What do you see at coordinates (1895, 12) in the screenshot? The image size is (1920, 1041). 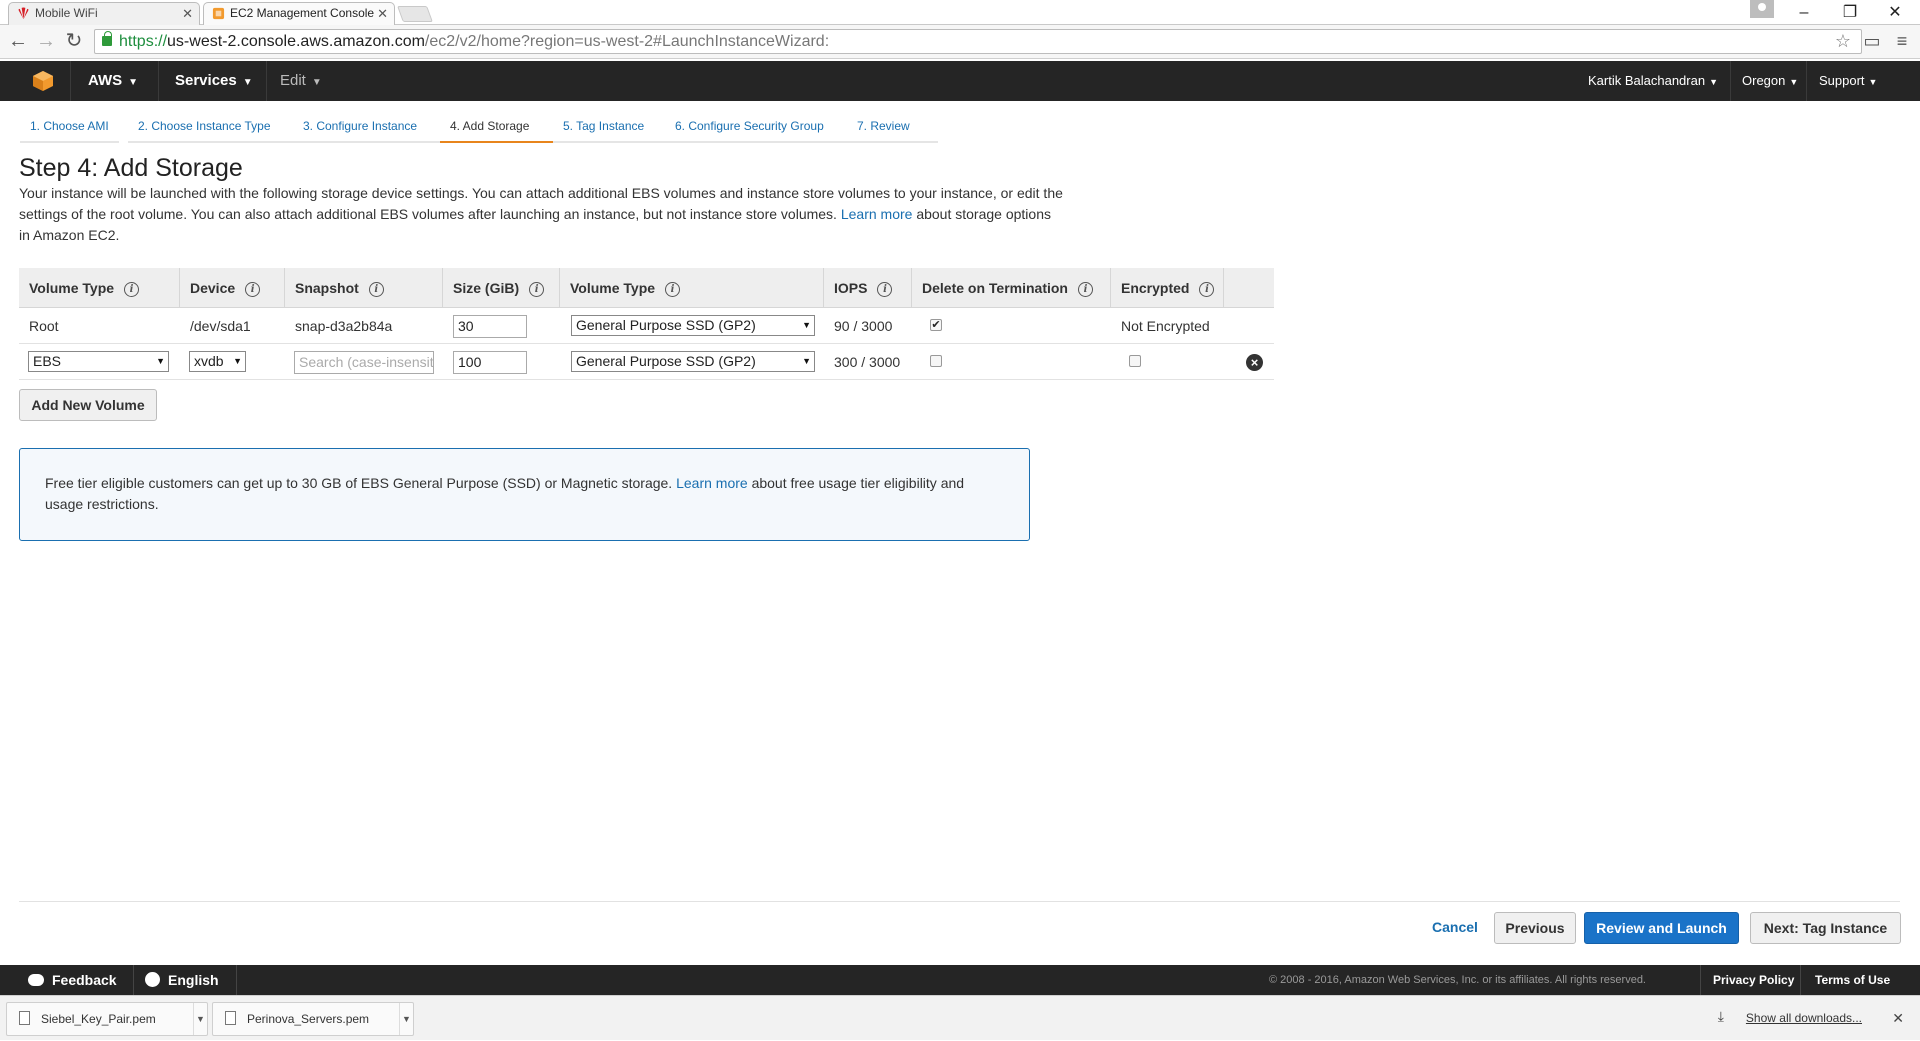 I see `window-close-icon: ✕` at bounding box center [1895, 12].